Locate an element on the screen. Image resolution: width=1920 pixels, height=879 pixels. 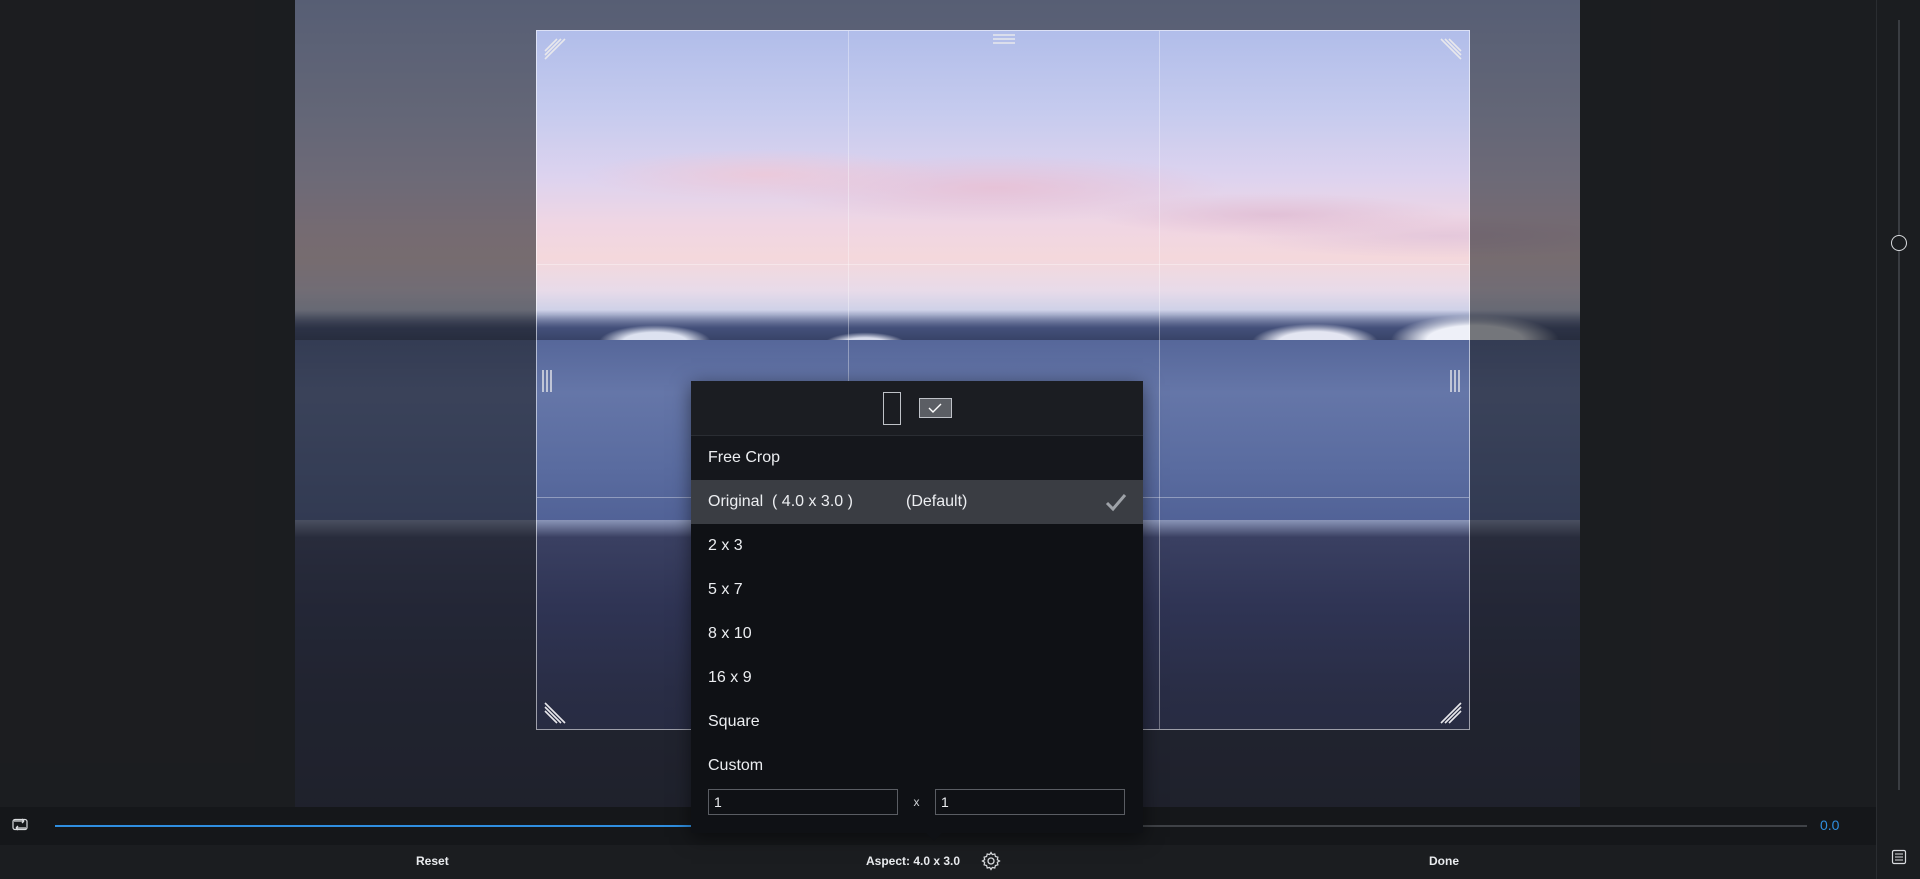
aspect-option-label: Square is located at coordinates (734, 721).